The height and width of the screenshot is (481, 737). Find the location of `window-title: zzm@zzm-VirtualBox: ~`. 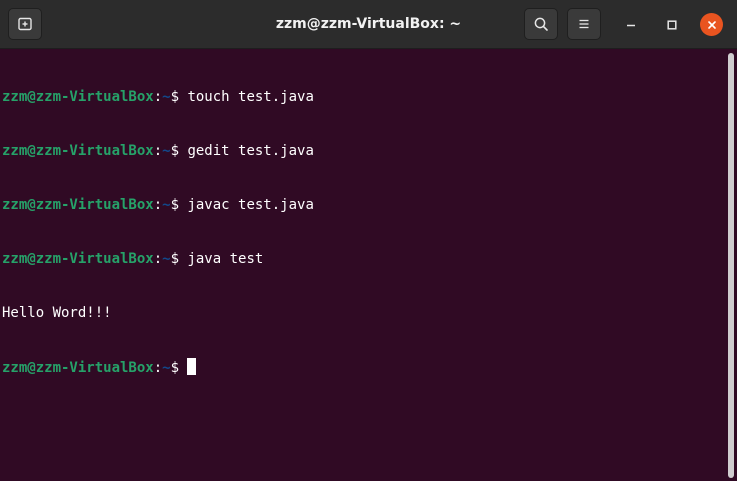

window-title: zzm@zzm-VirtualBox: ~ is located at coordinates (368, 24).